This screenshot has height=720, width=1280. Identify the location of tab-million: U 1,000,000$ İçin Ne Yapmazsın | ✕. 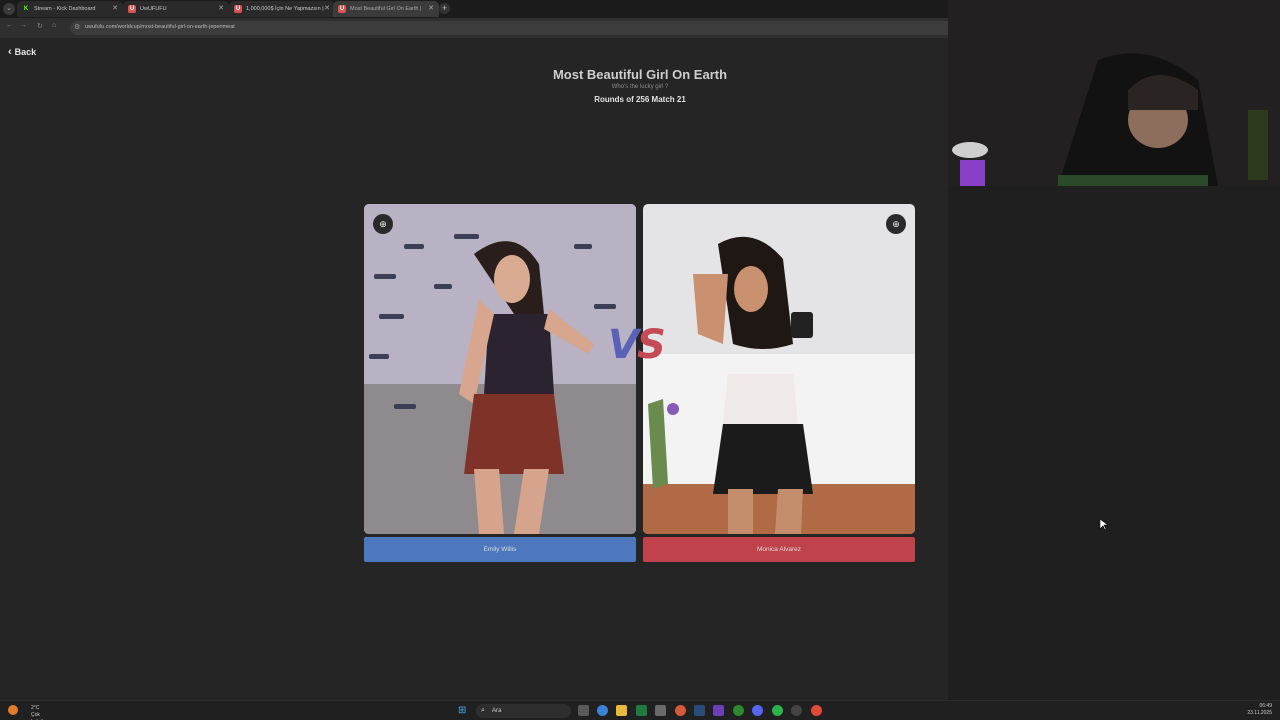
(282, 9).